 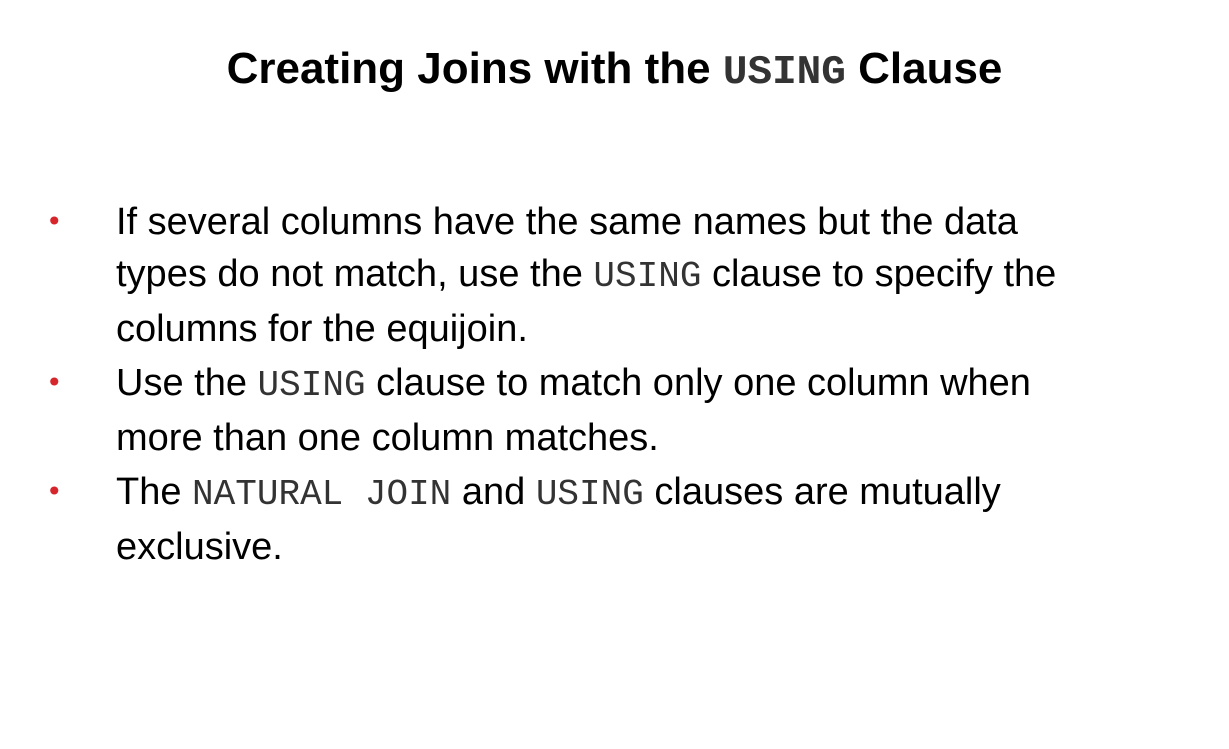 What do you see at coordinates (652, 547) in the screenshot?
I see `bullet-line: exclusive.` at bounding box center [652, 547].